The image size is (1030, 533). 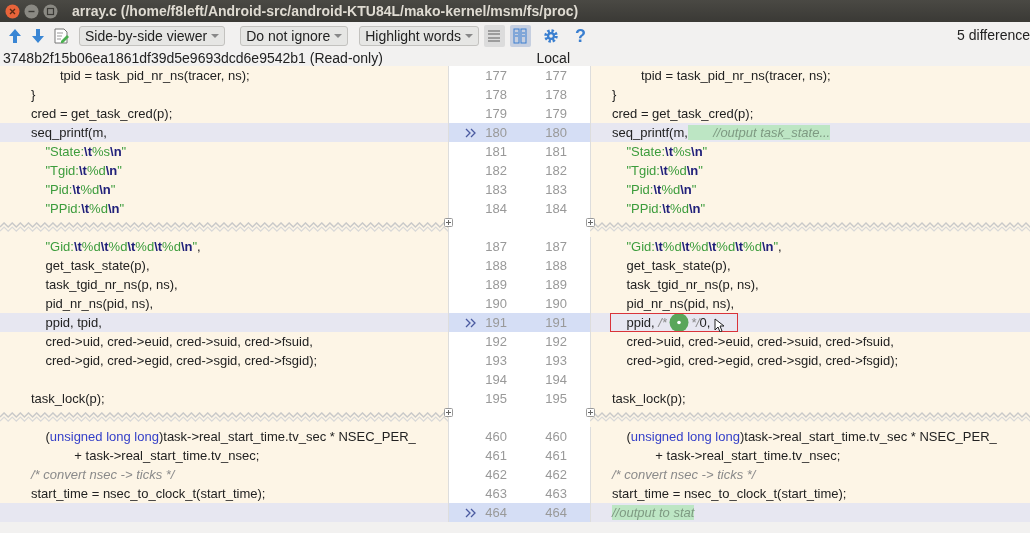 What do you see at coordinates (294, 36) in the screenshot?
I see `ignore-dropdown: Do not ignore` at bounding box center [294, 36].